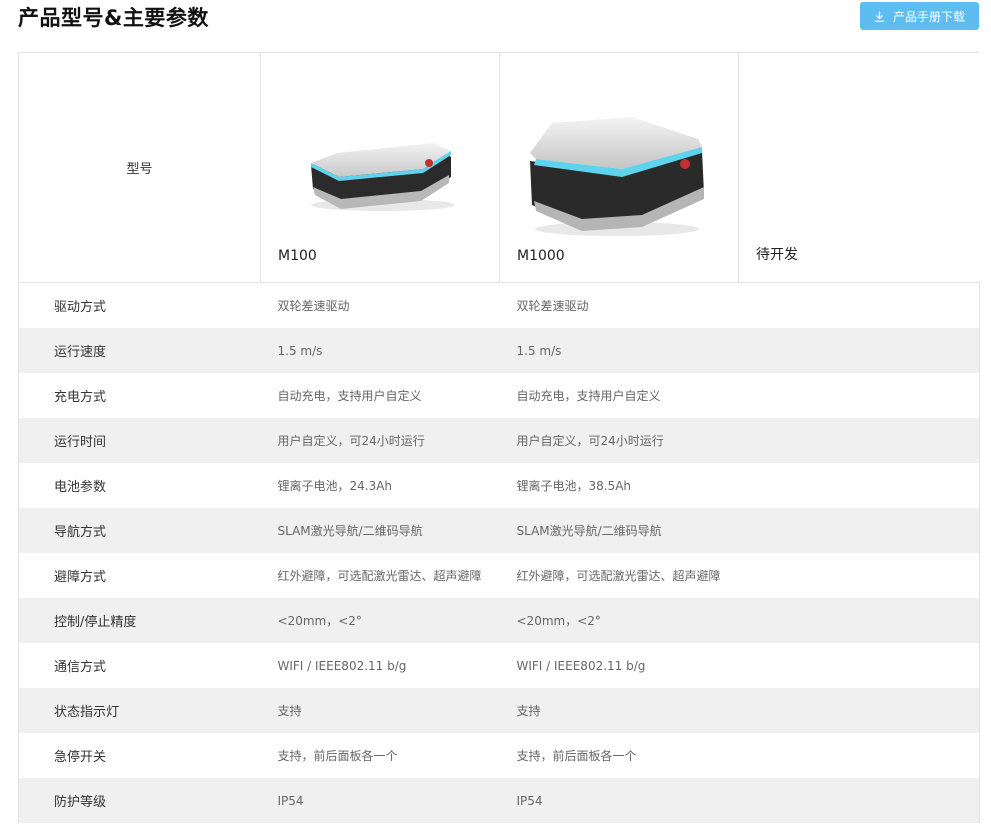  What do you see at coordinates (619, 710) in the screenshot?
I see `param-value-m1000: 支持` at bounding box center [619, 710].